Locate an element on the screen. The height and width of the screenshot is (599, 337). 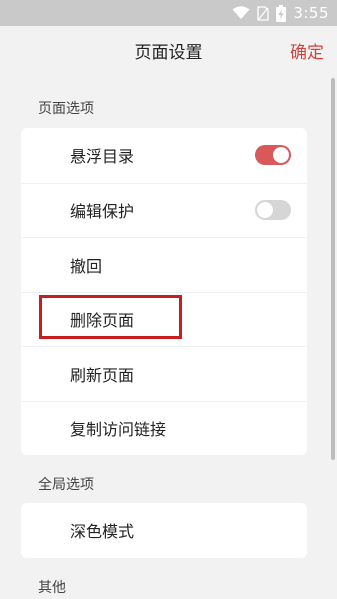
floating-toc-toggle is located at coordinates (273, 155).